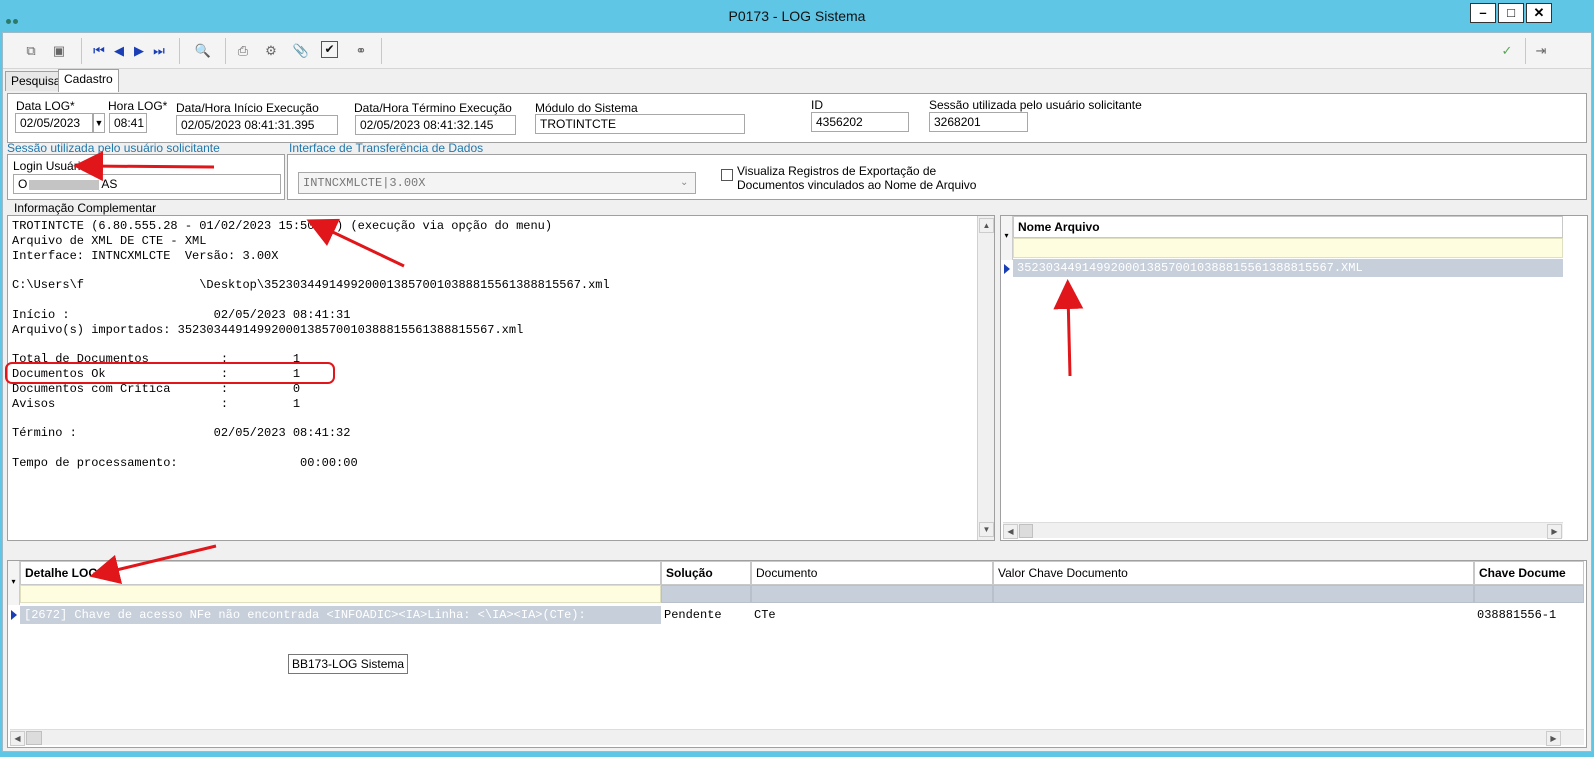 Image resolution: width=1594 pixels, height=757 pixels. Describe the element at coordinates (23, 184) in the screenshot. I see `login-prefix: O` at that location.